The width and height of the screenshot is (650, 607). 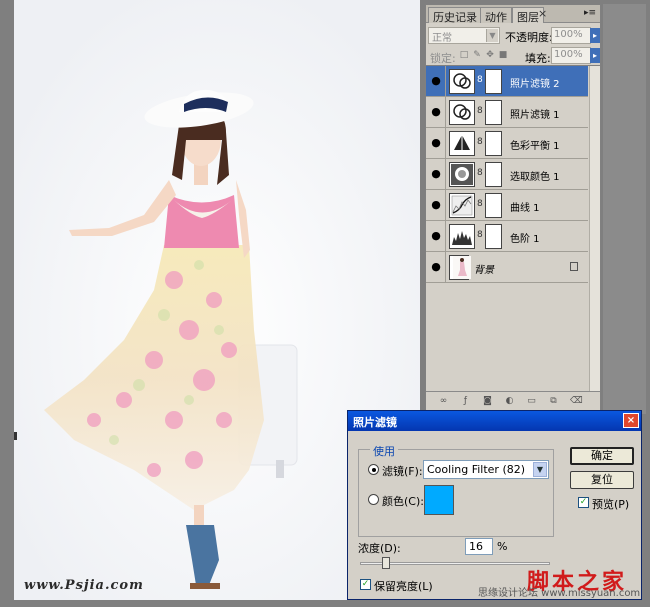 What do you see at coordinates (507, 205) in the screenshot?
I see `layer-row: ● 8 曲线 1` at bounding box center [507, 205].